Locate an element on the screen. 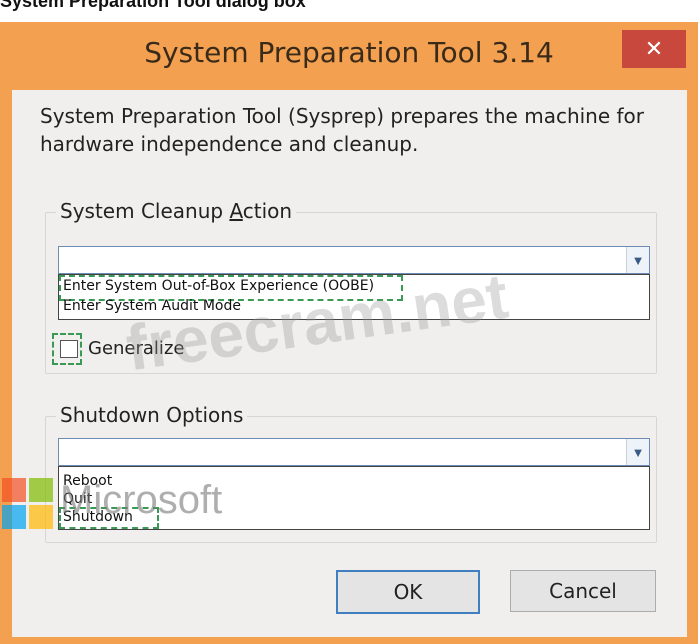  option-audit-mode: Enter System Audit Mode is located at coordinates (152, 306).